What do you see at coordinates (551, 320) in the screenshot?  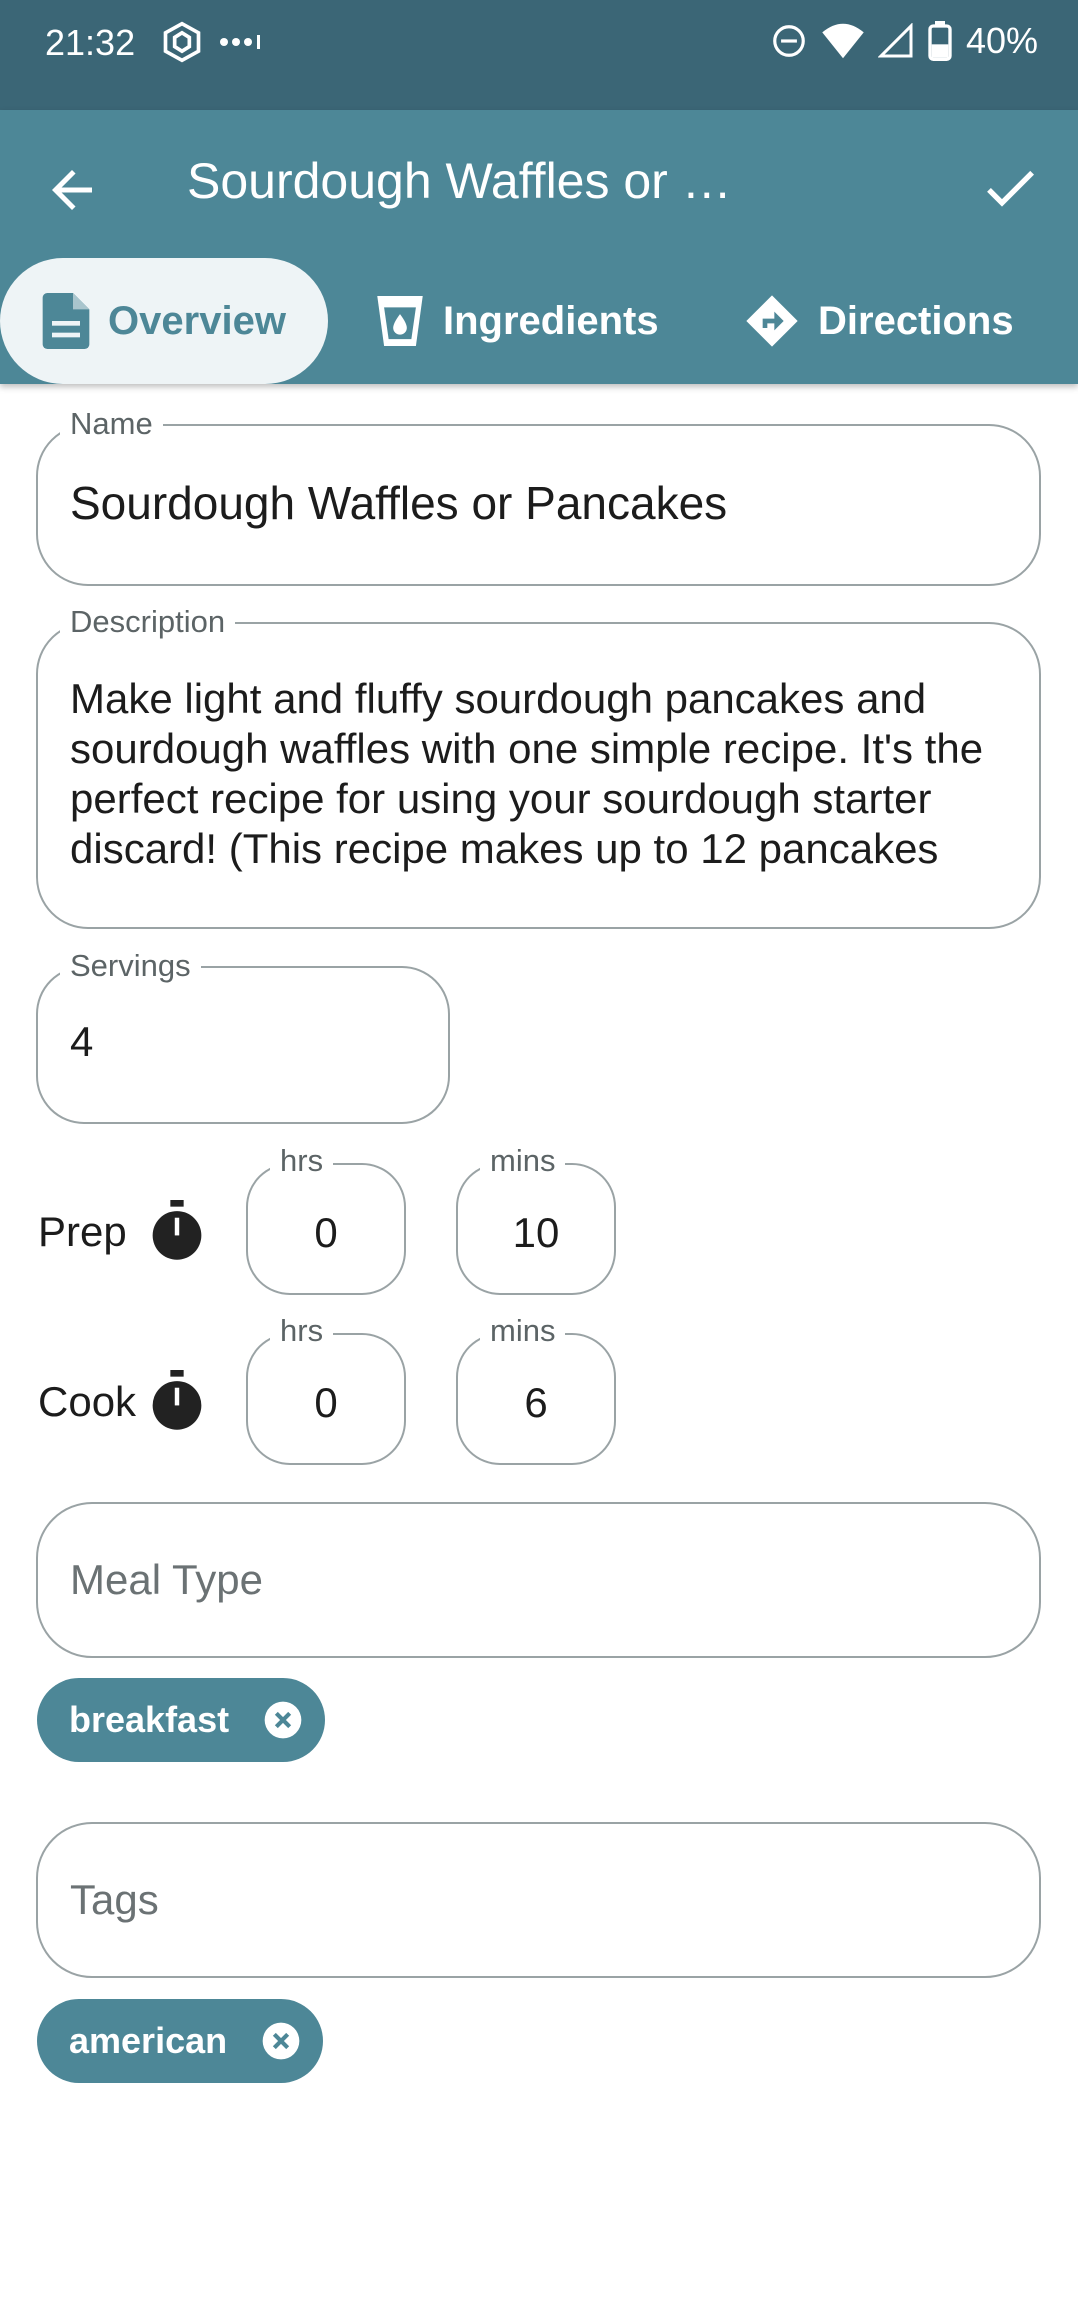 I see `tab-ingredients-label: Ingredients` at bounding box center [551, 320].